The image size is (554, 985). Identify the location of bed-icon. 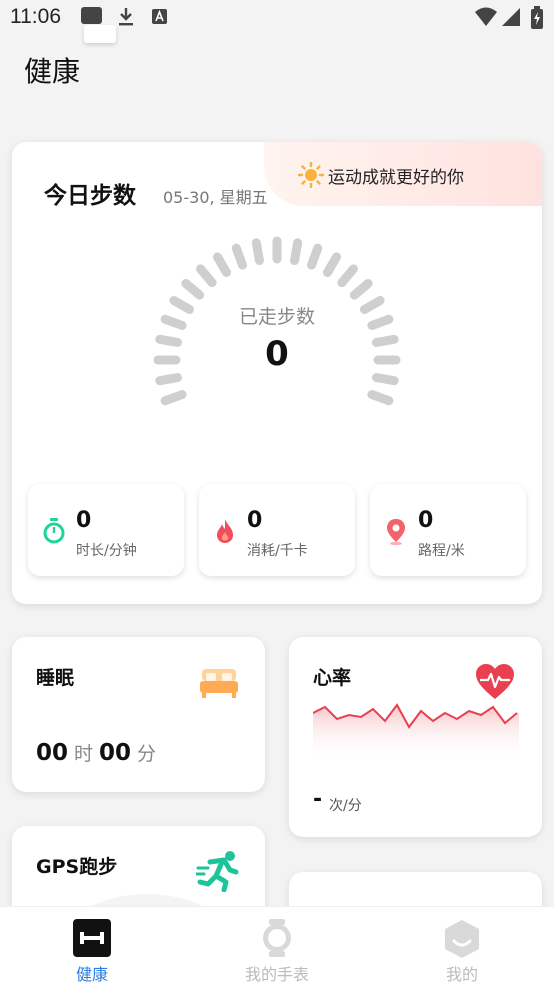
(219, 683).